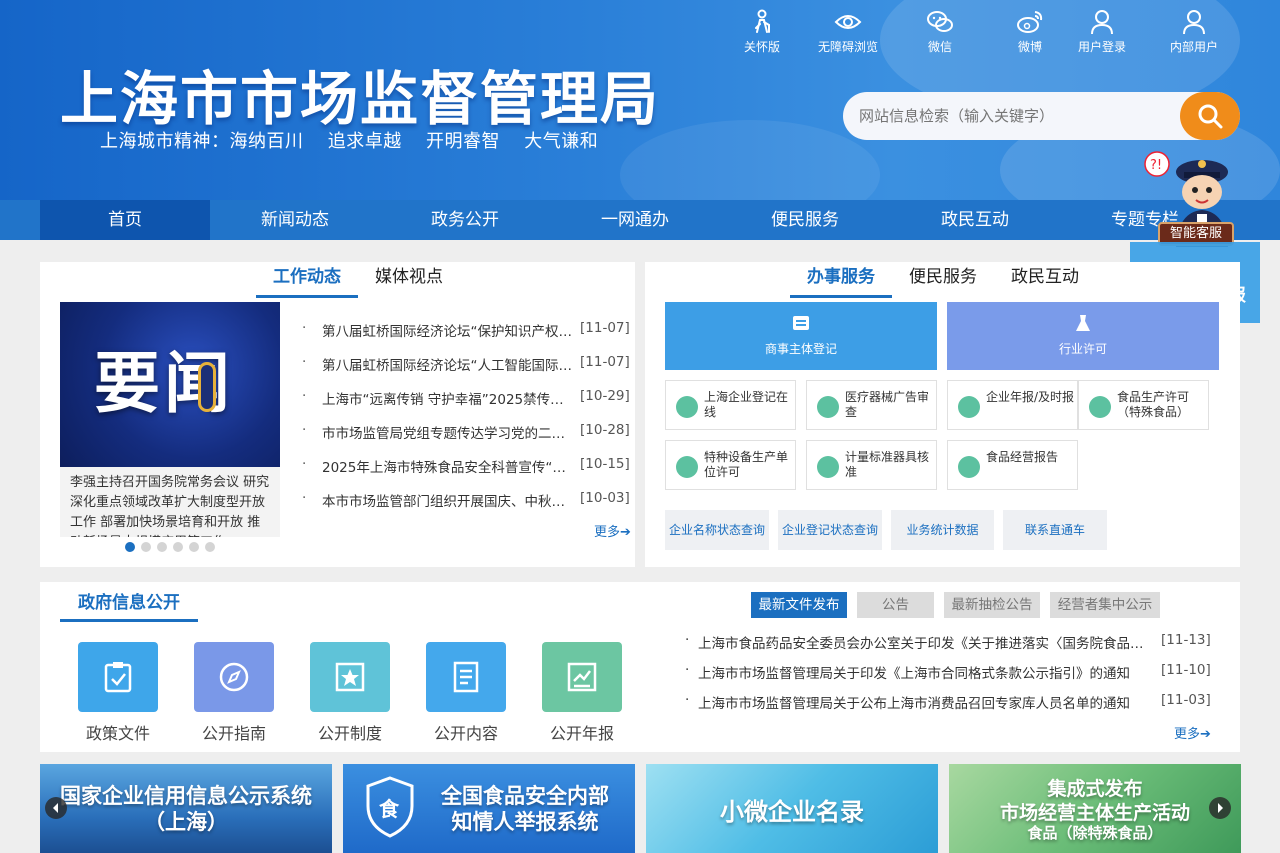 The width and height of the screenshot is (1280, 853). I want to click on news-date: [10-28], so click(605, 430).